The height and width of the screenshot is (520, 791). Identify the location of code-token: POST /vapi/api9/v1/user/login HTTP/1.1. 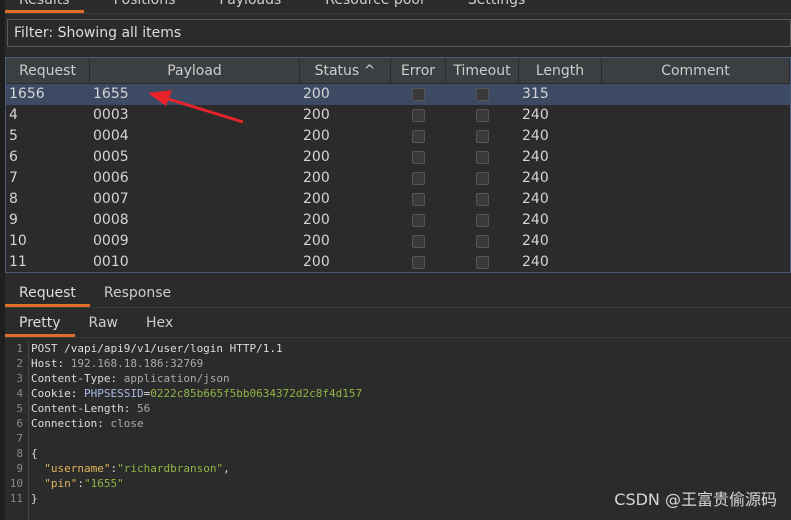
(157, 348).